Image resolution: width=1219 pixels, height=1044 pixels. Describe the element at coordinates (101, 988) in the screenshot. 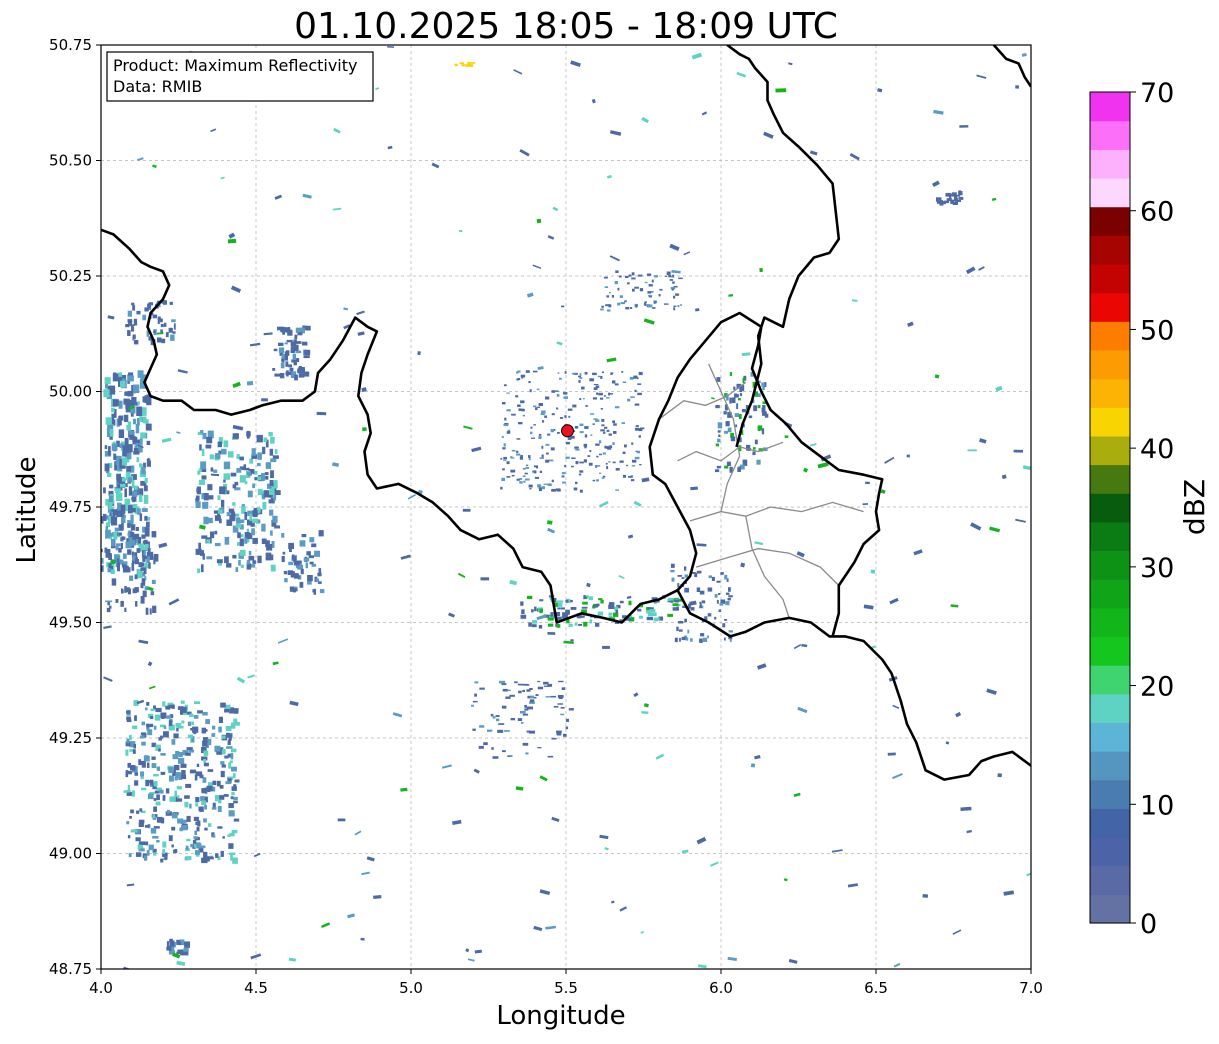

I see `x-tick-label: 4.0` at that location.